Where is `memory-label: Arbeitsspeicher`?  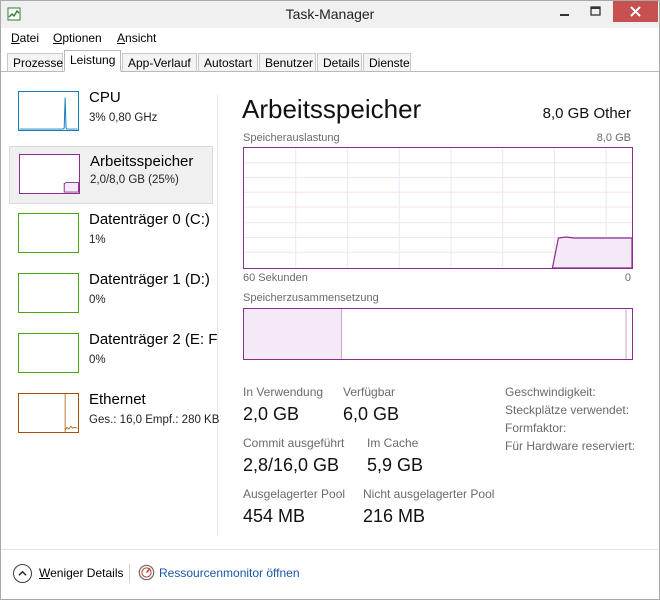
memory-label: Arbeitsspeicher is located at coordinates (142, 161).